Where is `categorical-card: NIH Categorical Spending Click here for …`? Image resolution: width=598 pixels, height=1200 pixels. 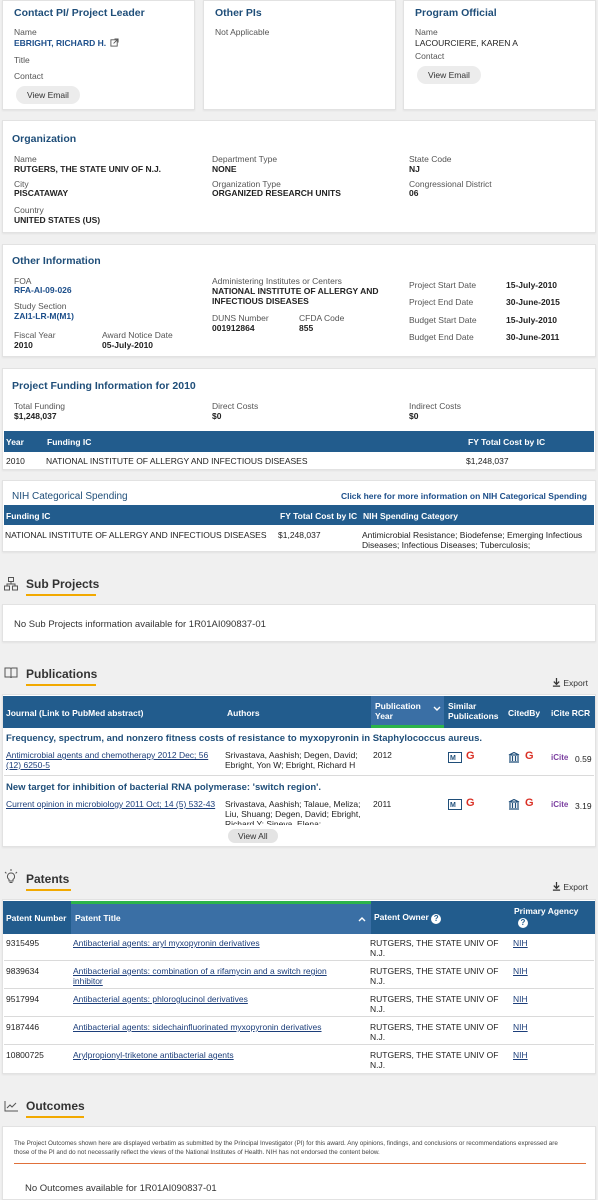
categorical-card: NIH Categorical Spending Click here for … is located at coordinates (299, 516).